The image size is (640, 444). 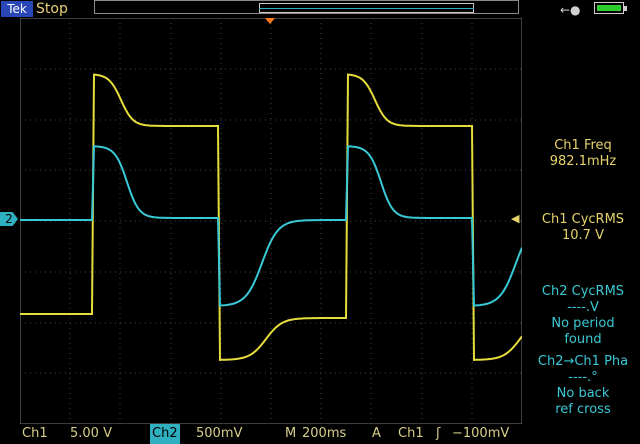 What do you see at coordinates (411, 433) in the screenshot?
I see `trigger-source: Ch1` at bounding box center [411, 433].